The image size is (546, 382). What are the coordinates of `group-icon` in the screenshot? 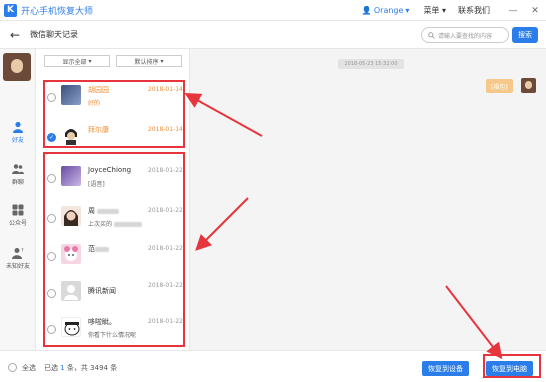 It's located at (18, 169).